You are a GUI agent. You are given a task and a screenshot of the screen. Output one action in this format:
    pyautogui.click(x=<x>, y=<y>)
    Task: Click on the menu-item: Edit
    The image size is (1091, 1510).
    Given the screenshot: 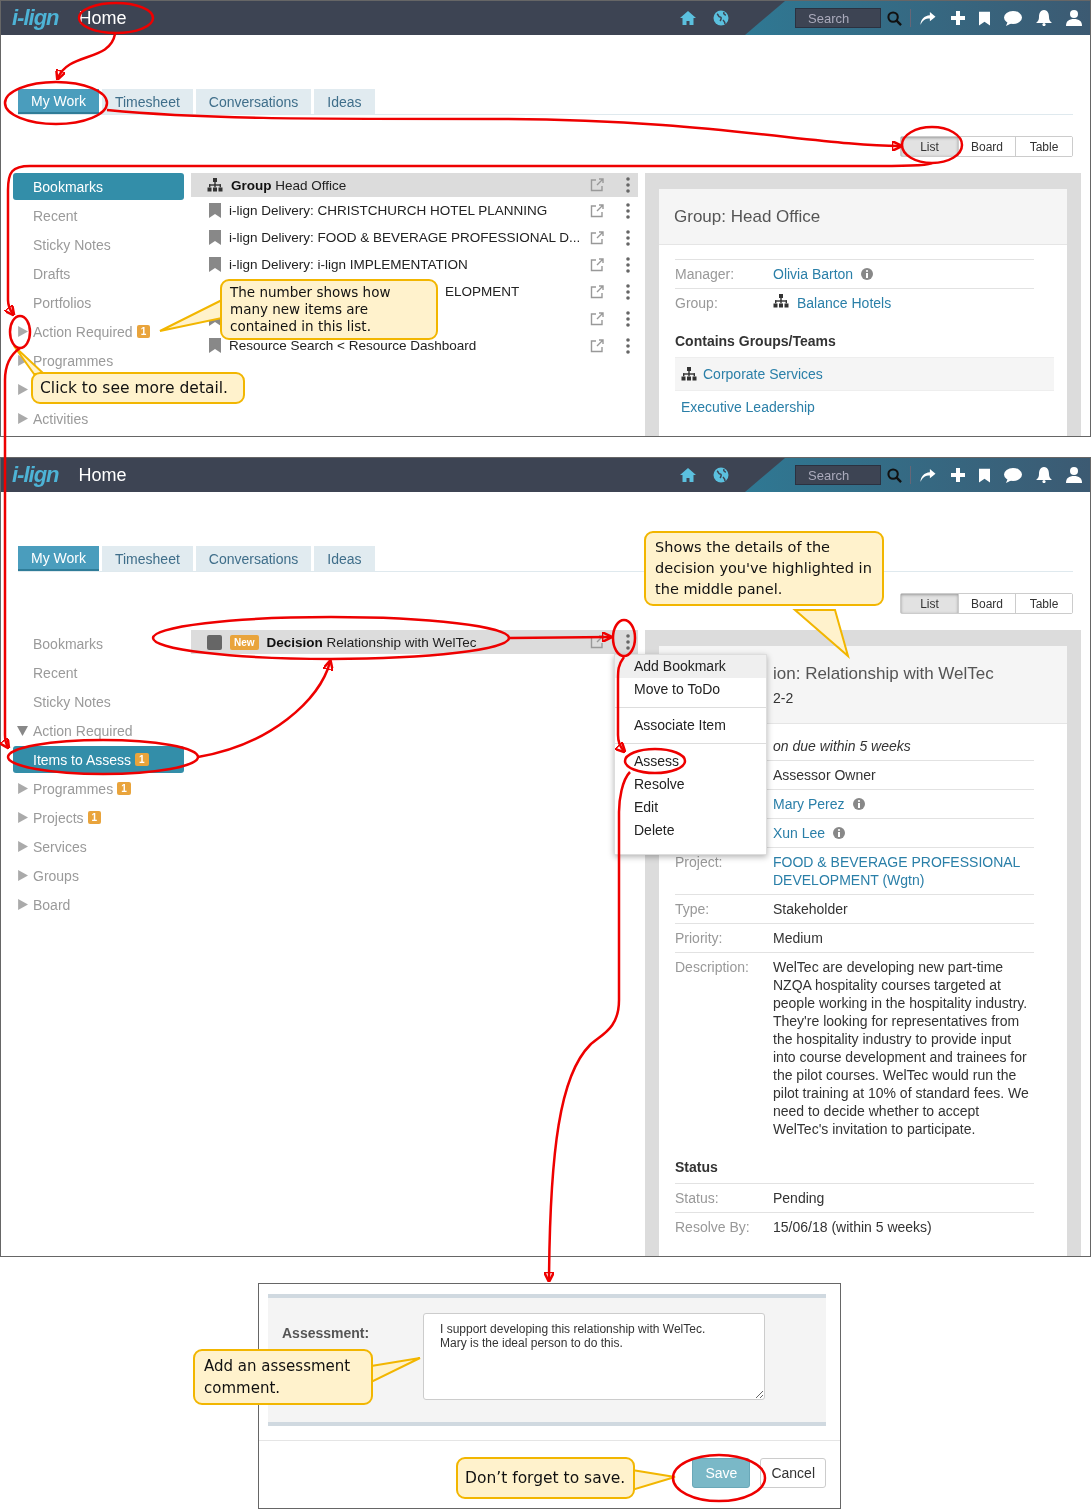 What is the action you would take?
    pyautogui.click(x=690, y=807)
    